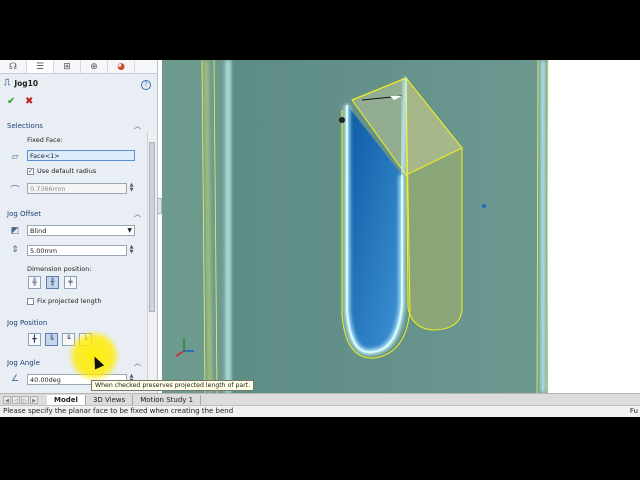 This screenshot has width=640, height=480. What do you see at coordinates (67, 171) in the screenshot?
I see `use-default-radius-label: Use default radius` at bounding box center [67, 171].